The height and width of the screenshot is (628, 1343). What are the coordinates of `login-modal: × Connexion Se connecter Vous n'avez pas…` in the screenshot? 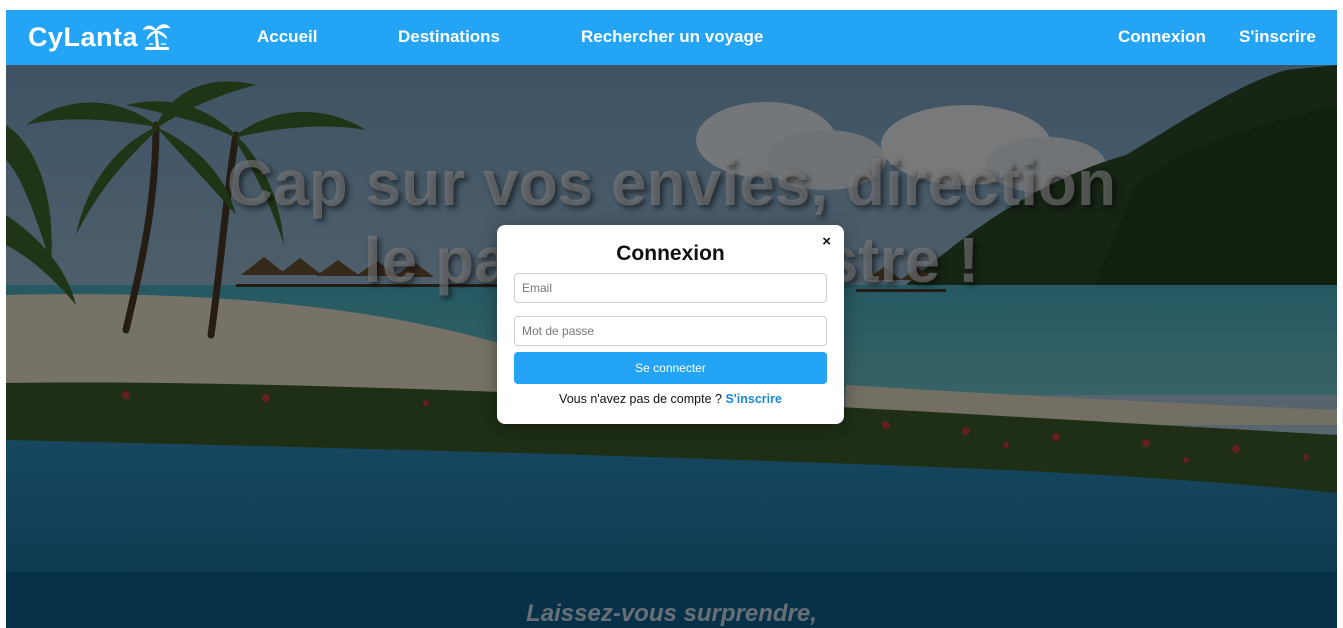 It's located at (670, 324).